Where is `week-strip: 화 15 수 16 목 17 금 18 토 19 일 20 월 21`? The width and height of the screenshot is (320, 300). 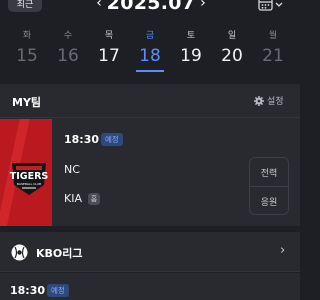
week-strip: 화 15 수 16 목 17 금 18 토 19 일 20 월 21 is located at coordinates (150, 51).